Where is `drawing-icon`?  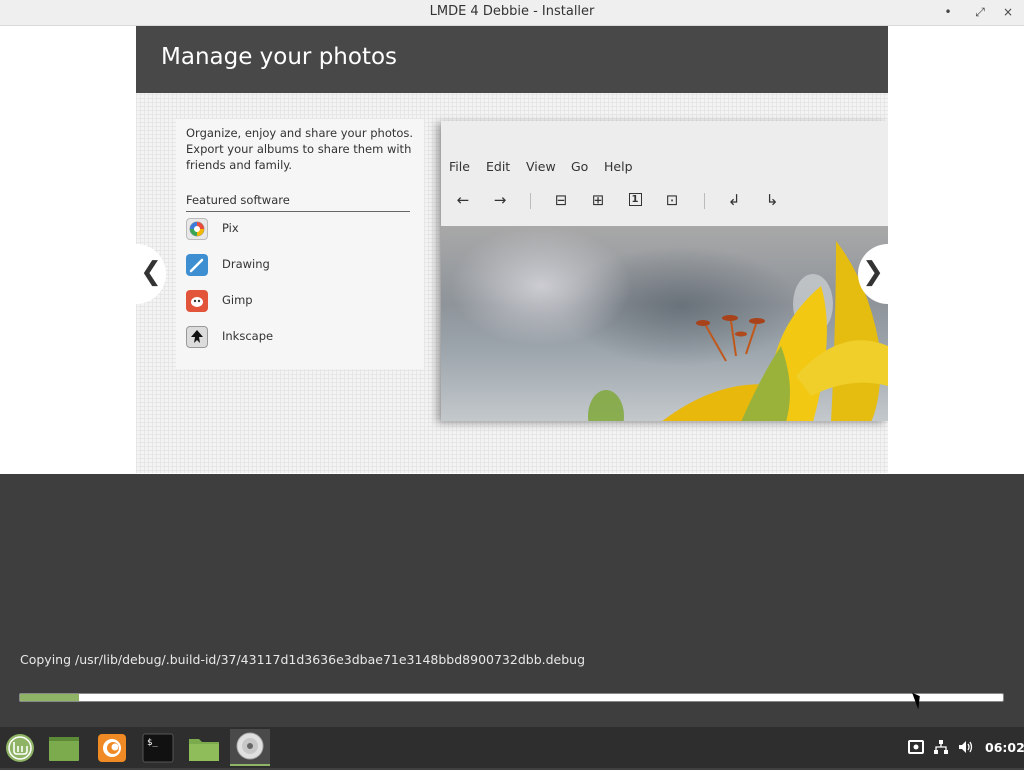
drawing-icon is located at coordinates (197, 265).